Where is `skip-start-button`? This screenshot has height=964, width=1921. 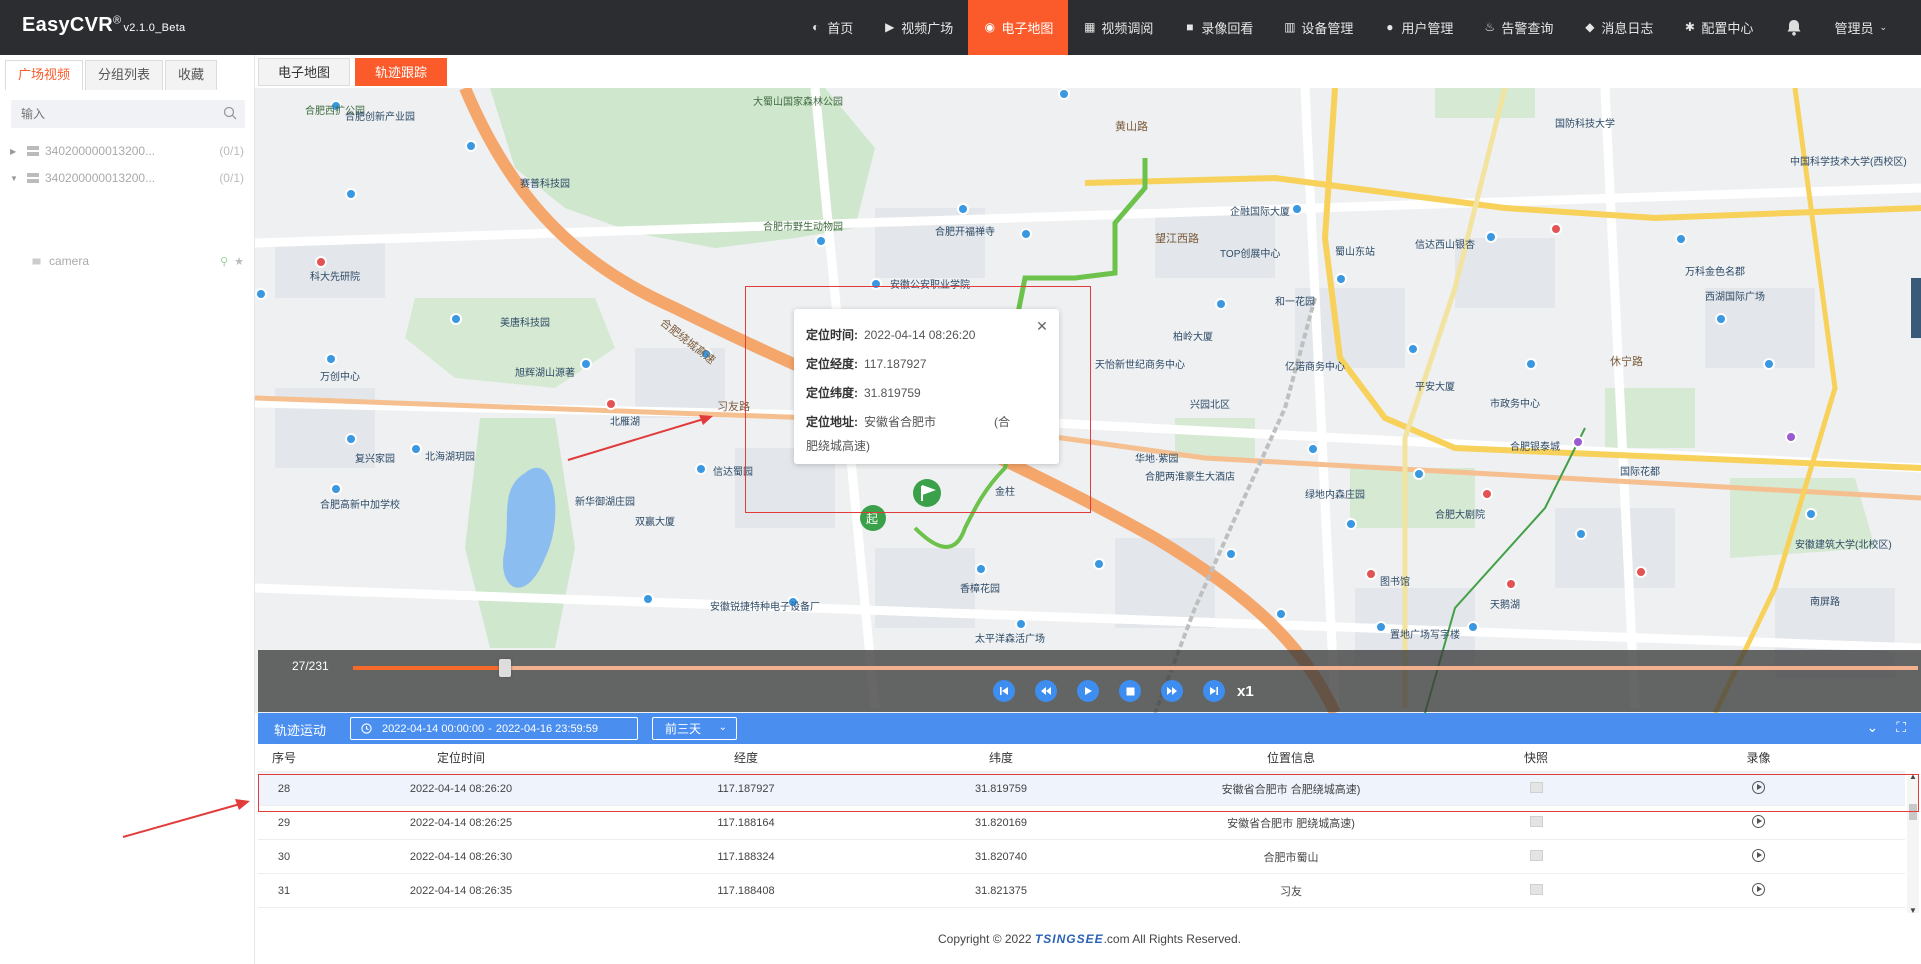 skip-start-button is located at coordinates (1004, 691).